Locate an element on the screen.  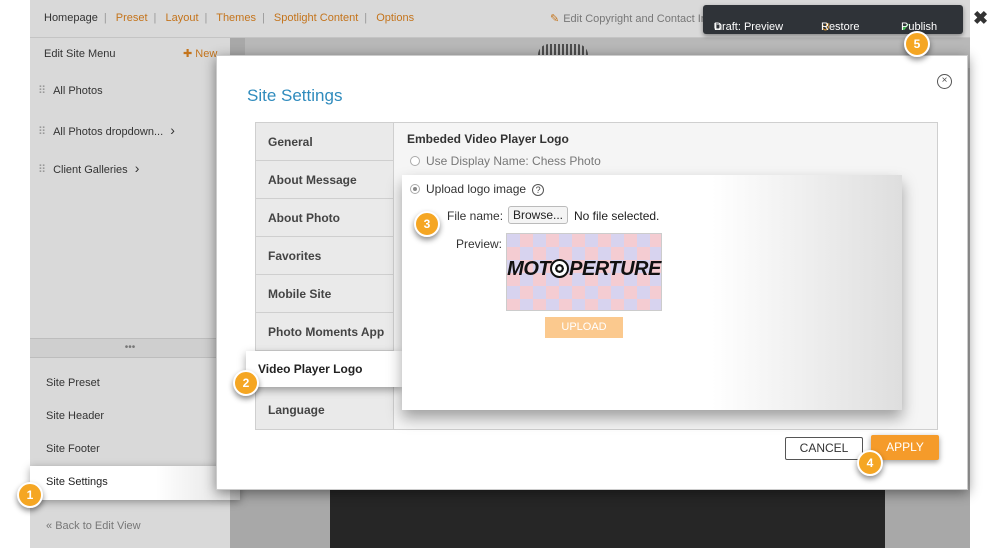
tab-video-player-logo: Video Player Logo is located at coordinates (324, 369).